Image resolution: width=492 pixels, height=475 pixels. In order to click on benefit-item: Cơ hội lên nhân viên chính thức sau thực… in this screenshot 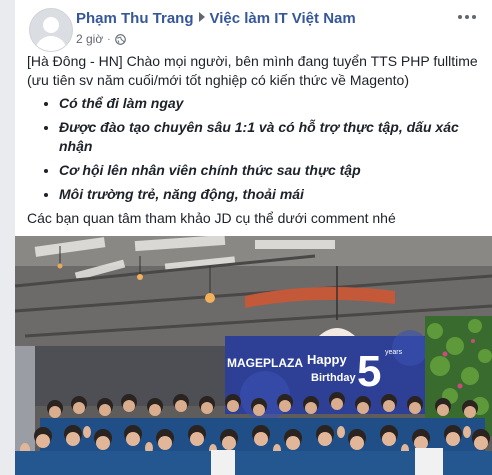, I will do `click(270, 170)`.